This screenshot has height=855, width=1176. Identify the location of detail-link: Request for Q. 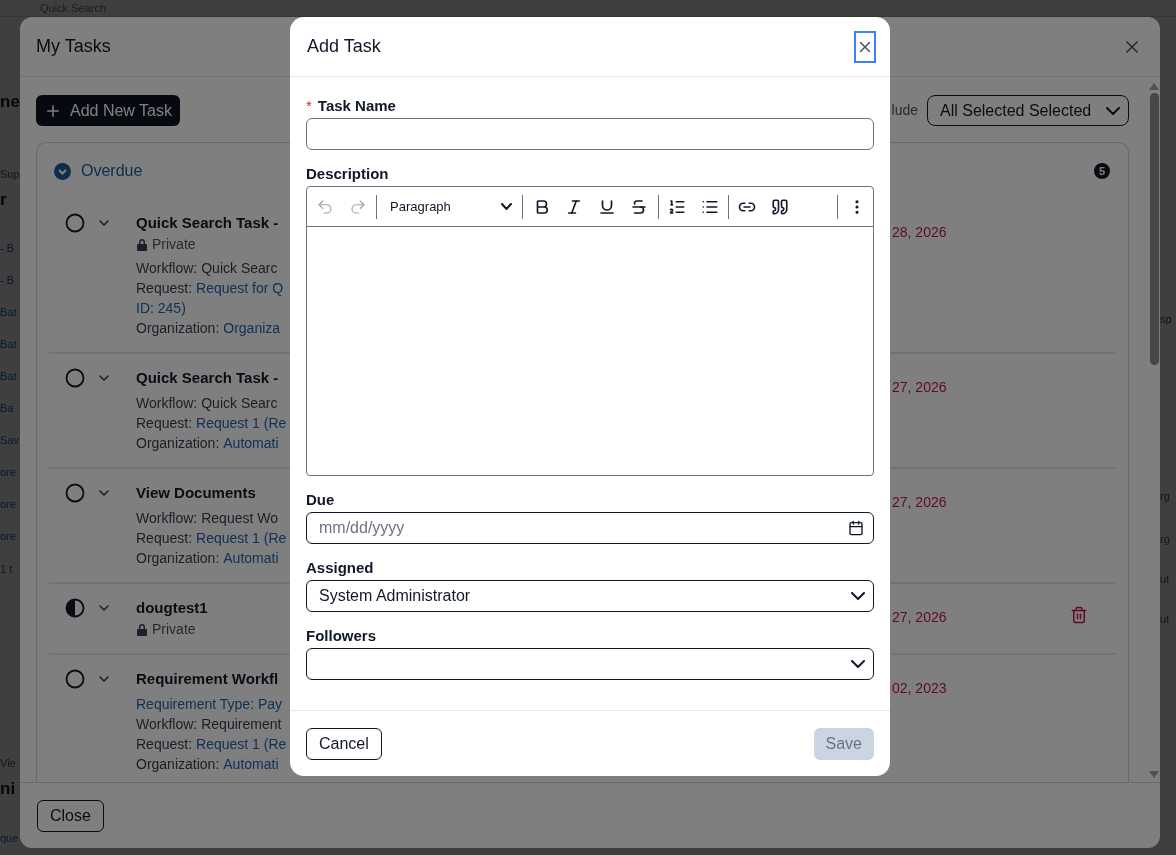
(240, 288).